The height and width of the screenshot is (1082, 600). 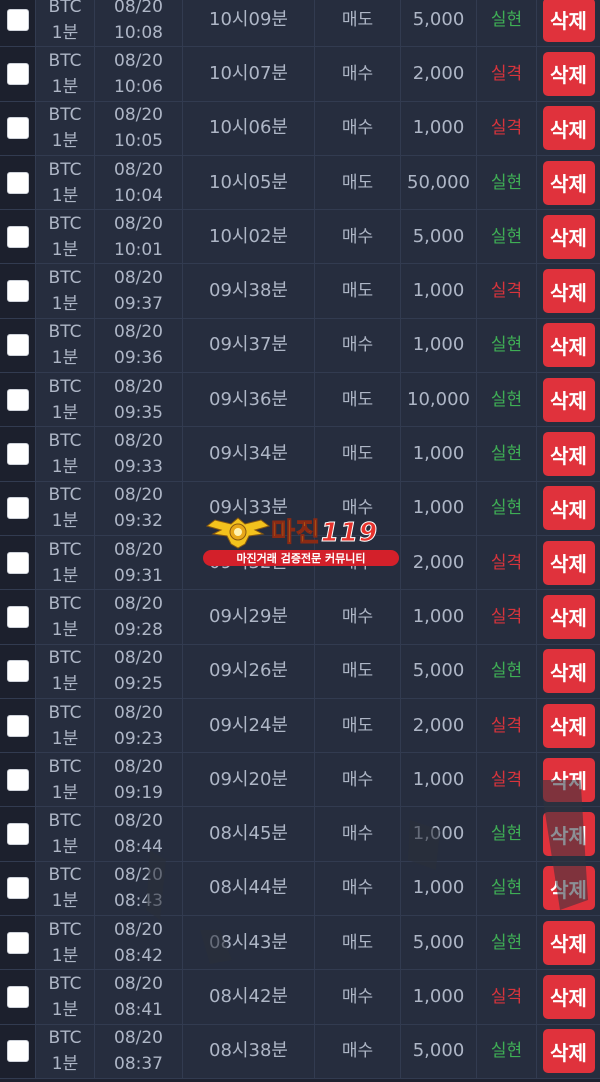 What do you see at coordinates (249, 74) in the screenshot?
I see `round-cell: 10시07분` at bounding box center [249, 74].